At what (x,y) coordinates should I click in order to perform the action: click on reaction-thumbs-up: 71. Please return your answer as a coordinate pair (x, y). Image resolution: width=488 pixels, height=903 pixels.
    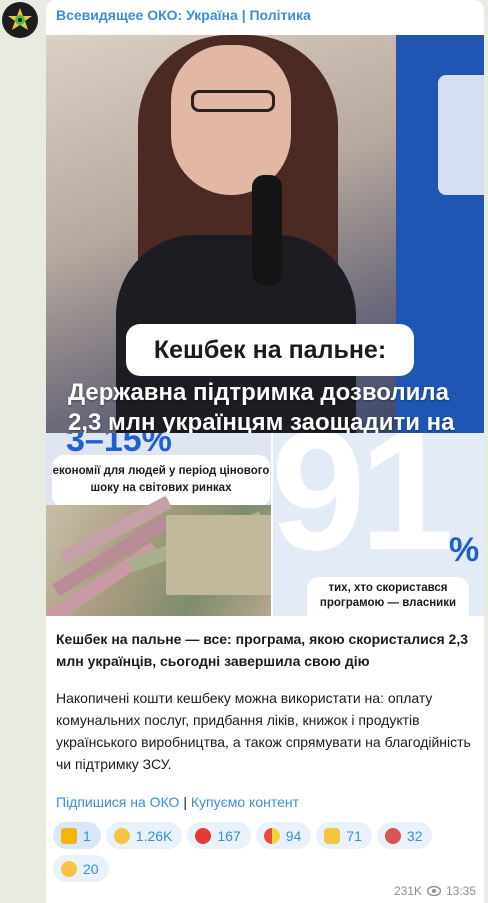
    Looking at the image, I should click on (344, 835).